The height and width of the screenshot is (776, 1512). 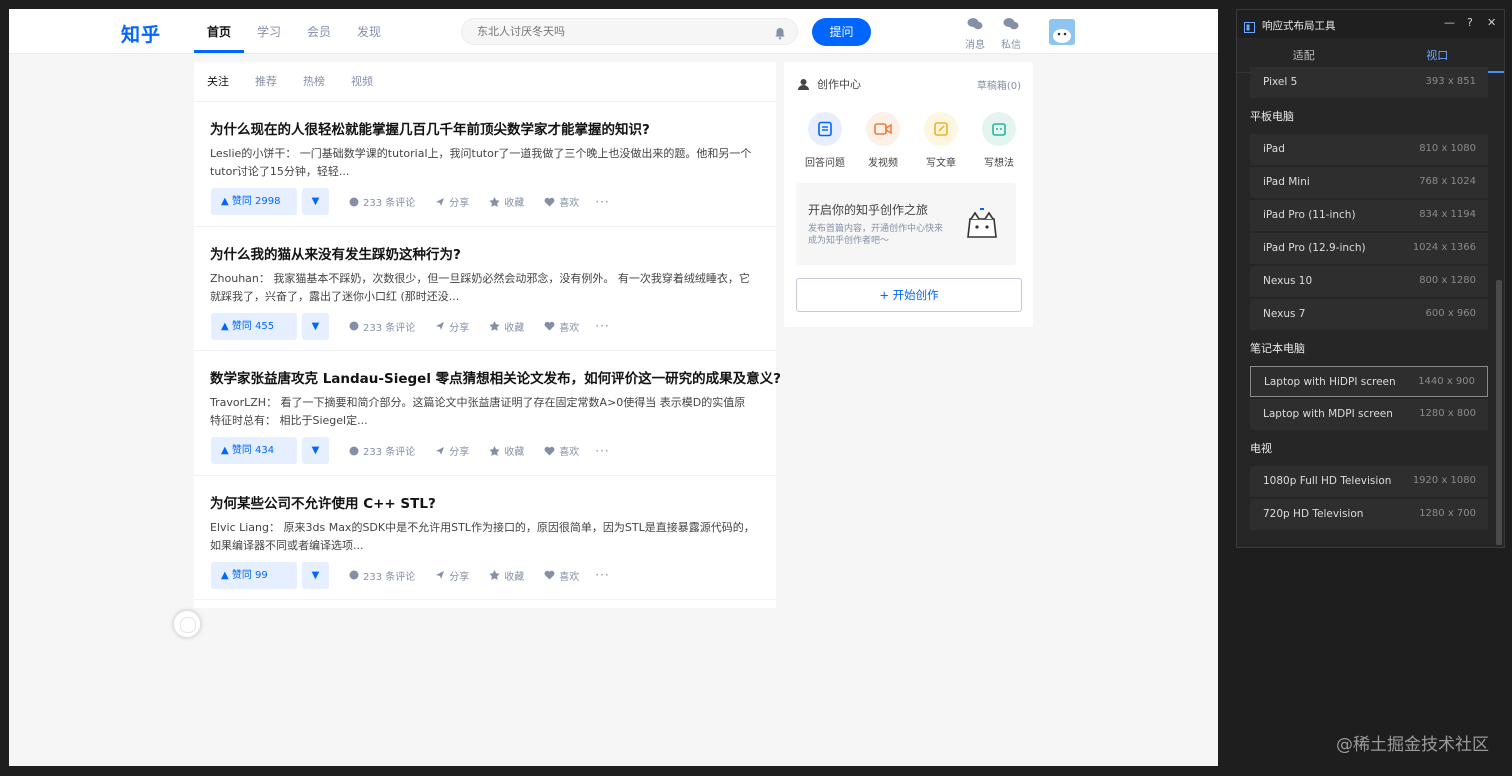 I want to click on device-item: 1080p Full HD Television 1920 x 1080, so click(x=1369, y=481).